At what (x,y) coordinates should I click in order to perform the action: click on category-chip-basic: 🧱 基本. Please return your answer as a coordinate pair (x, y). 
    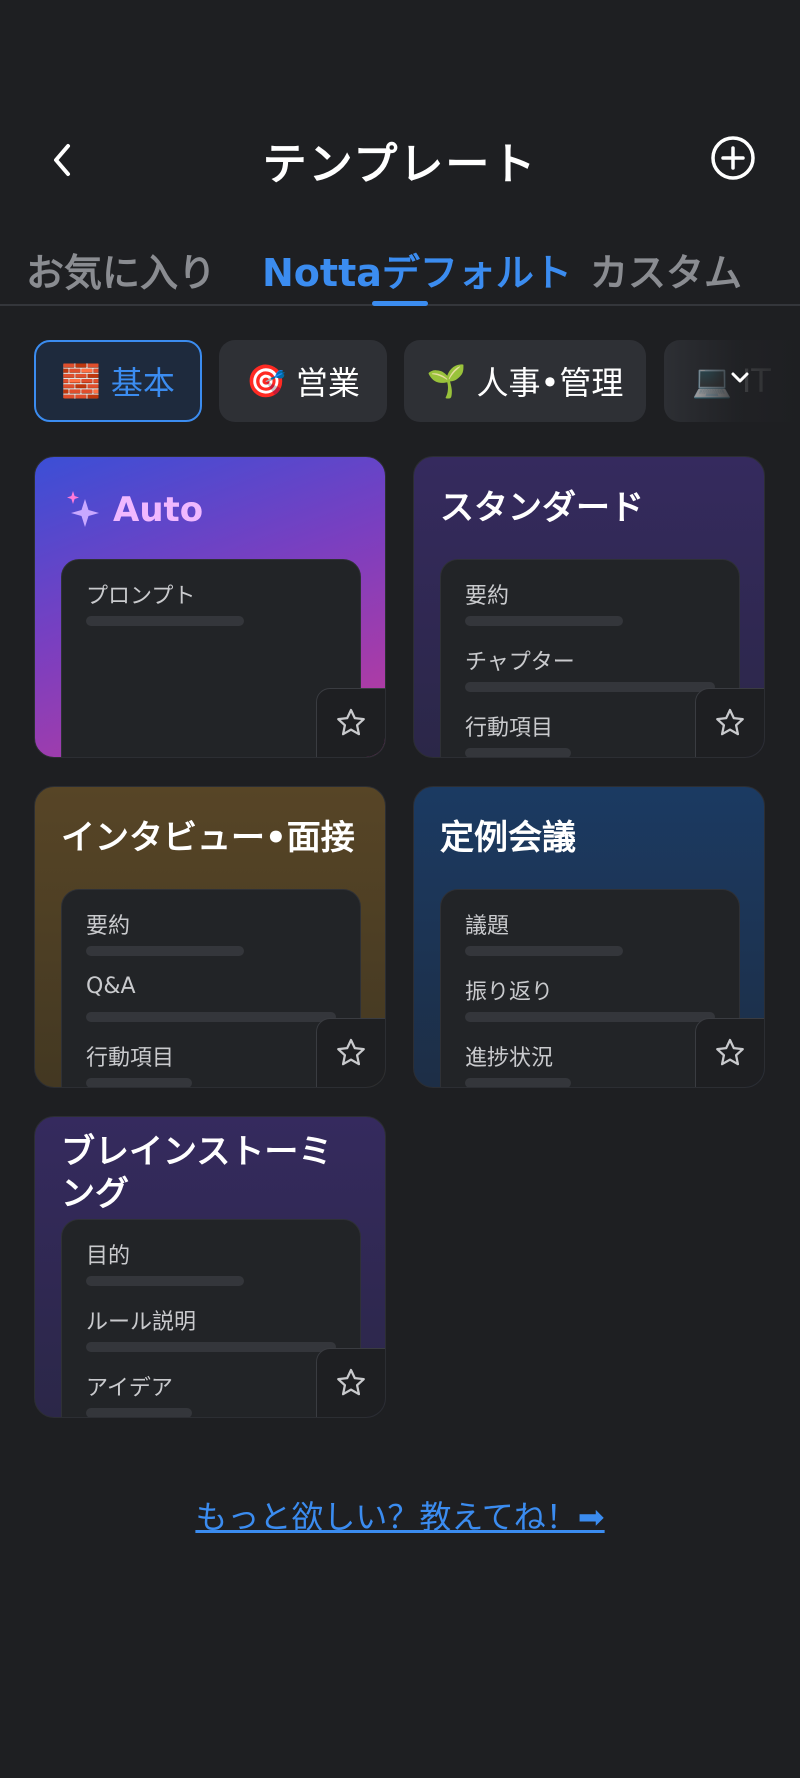
    Looking at the image, I should click on (118, 381).